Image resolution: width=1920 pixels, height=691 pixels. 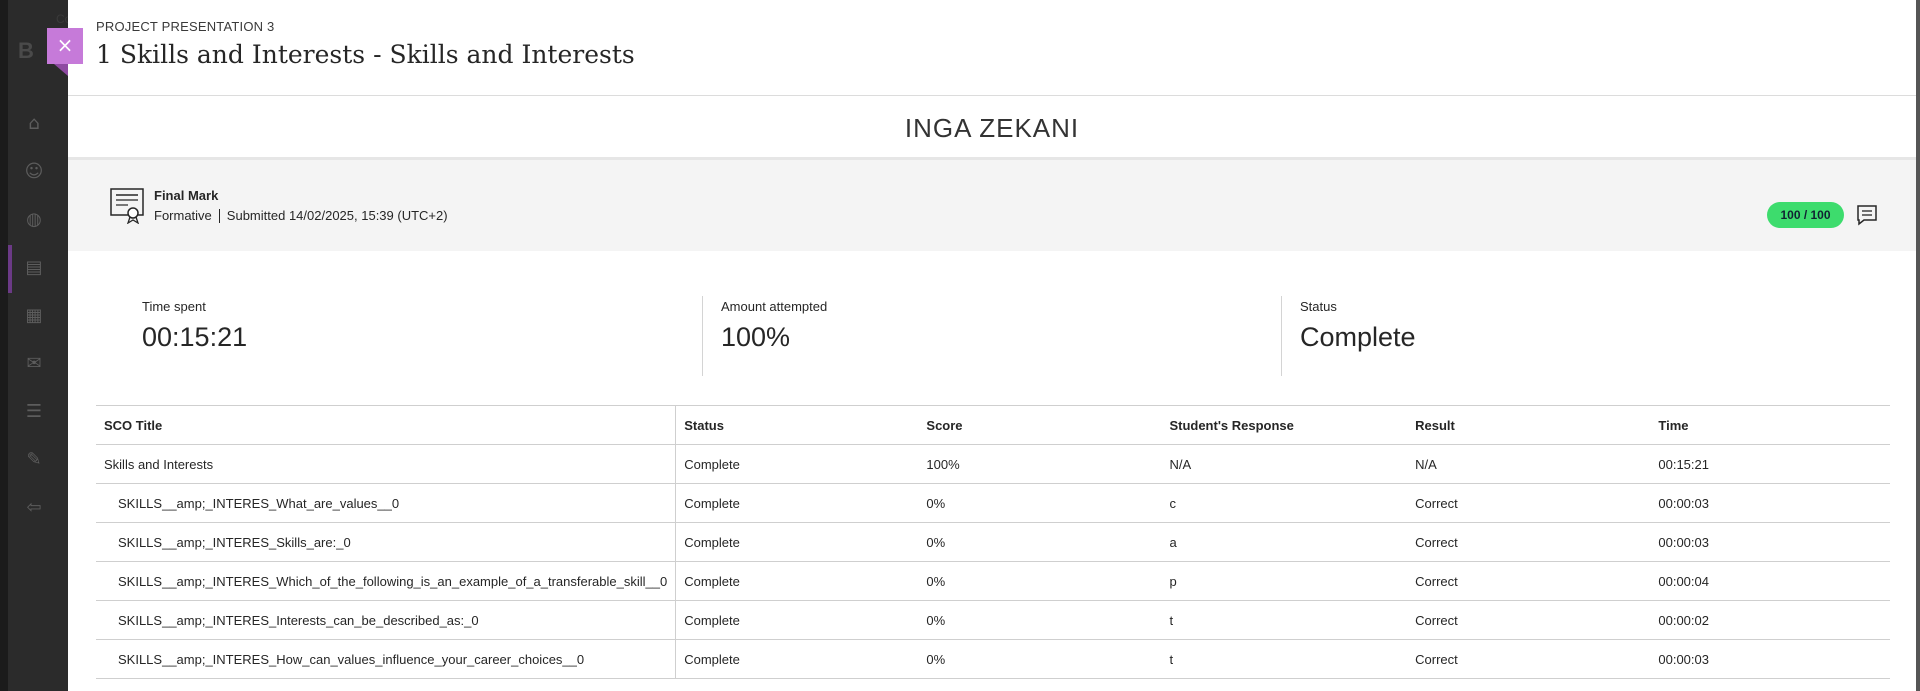 What do you see at coordinates (185, 26) in the screenshot?
I see `course-item-label: PROJECT PRESENTATION 3` at bounding box center [185, 26].